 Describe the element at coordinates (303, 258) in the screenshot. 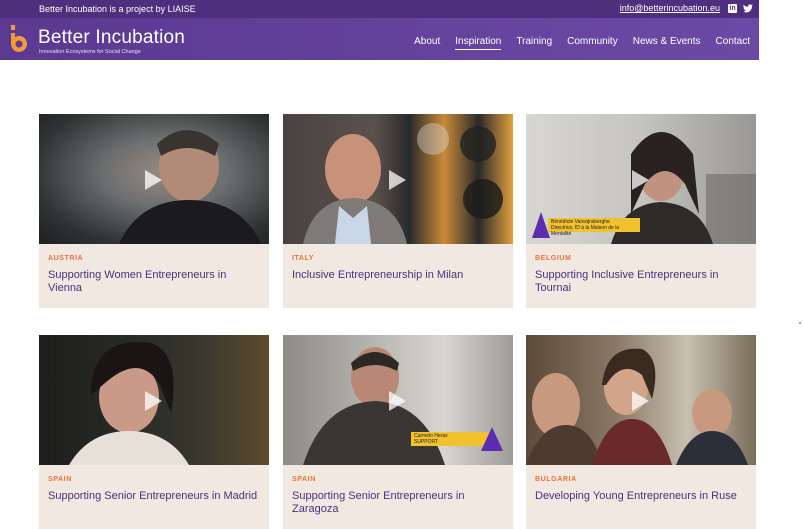

I see `card-country: ITALY` at that location.